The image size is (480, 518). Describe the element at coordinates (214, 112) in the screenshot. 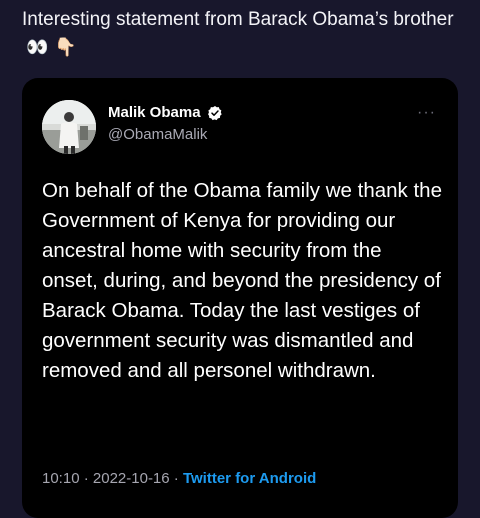

I see `verified-badge-icon` at that location.